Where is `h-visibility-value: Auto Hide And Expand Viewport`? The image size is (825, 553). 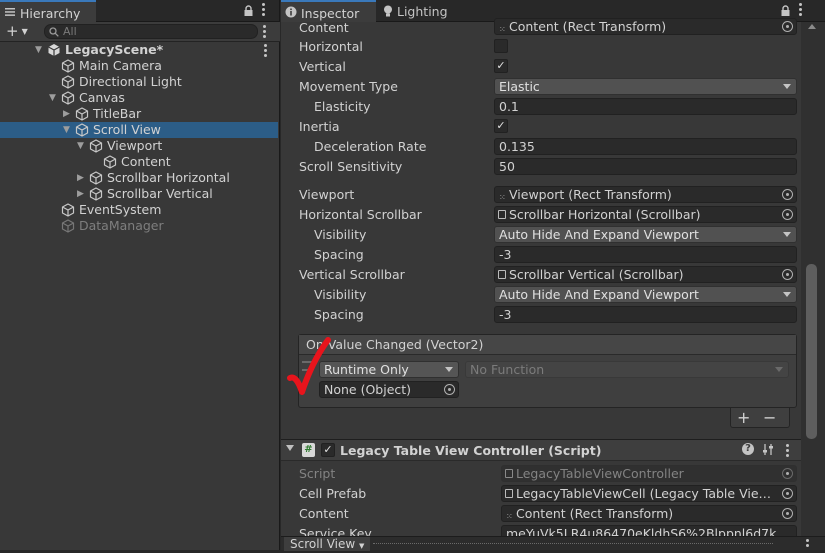
h-visibility-value: Auto Hide And Expand Viewport is located at coordinates (599, 234).